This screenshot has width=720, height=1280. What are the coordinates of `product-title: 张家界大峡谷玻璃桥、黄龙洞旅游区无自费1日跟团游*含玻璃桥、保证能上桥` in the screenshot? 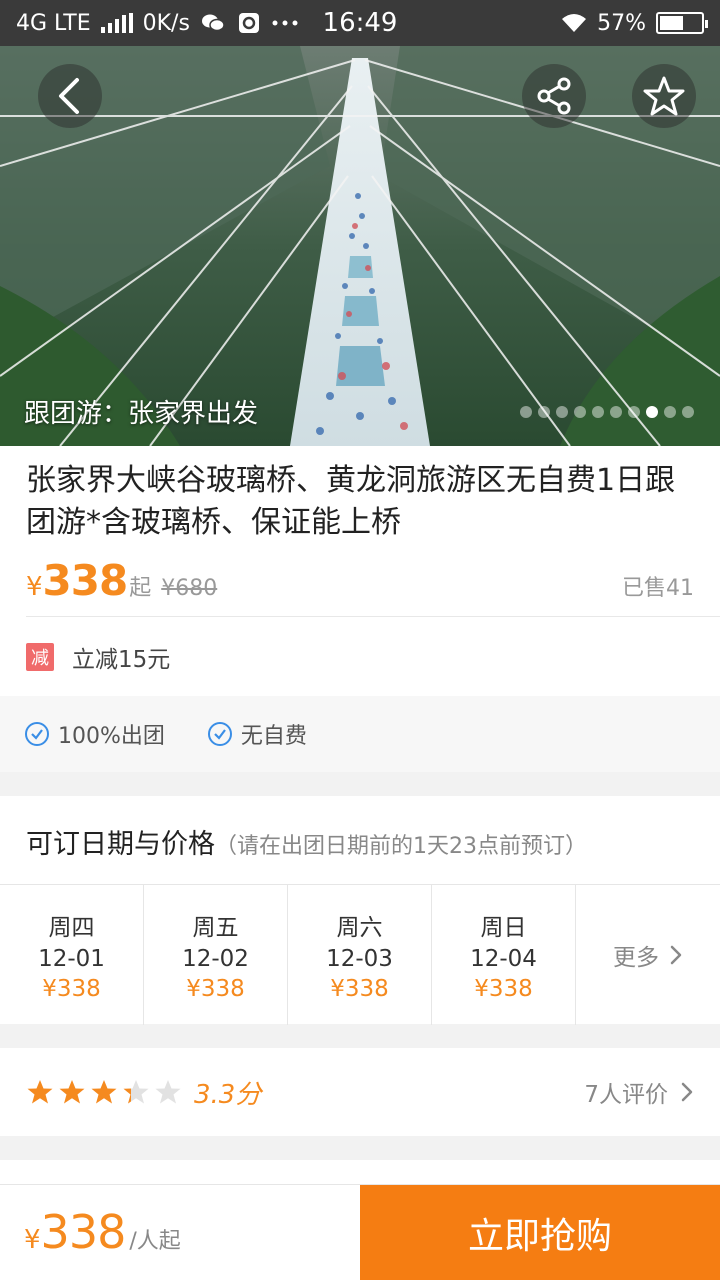 It's located at (351, 501).